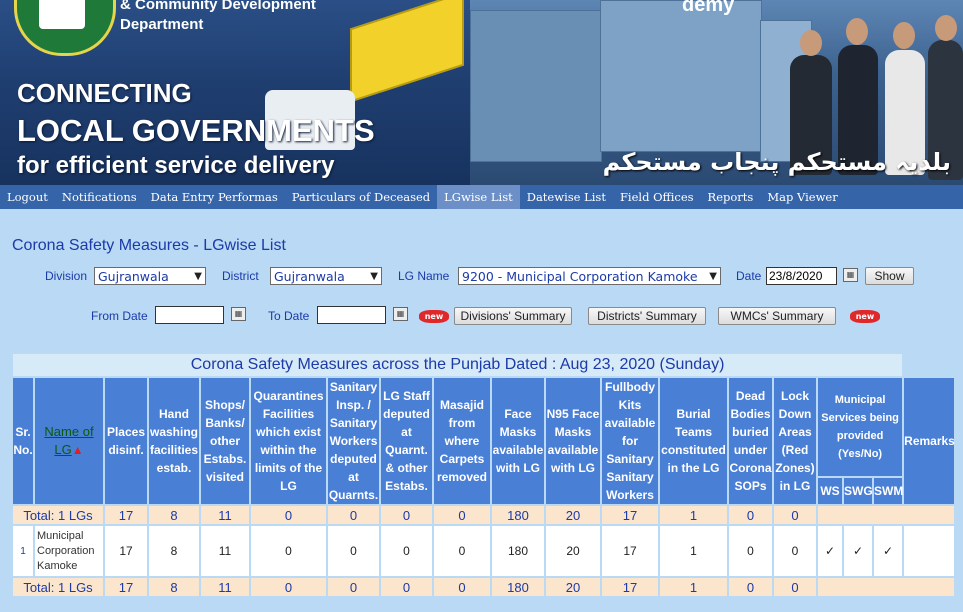 This screenshot has width=963, height=612. I want to click on ws-check-icon: ✓, so click(830, 551).